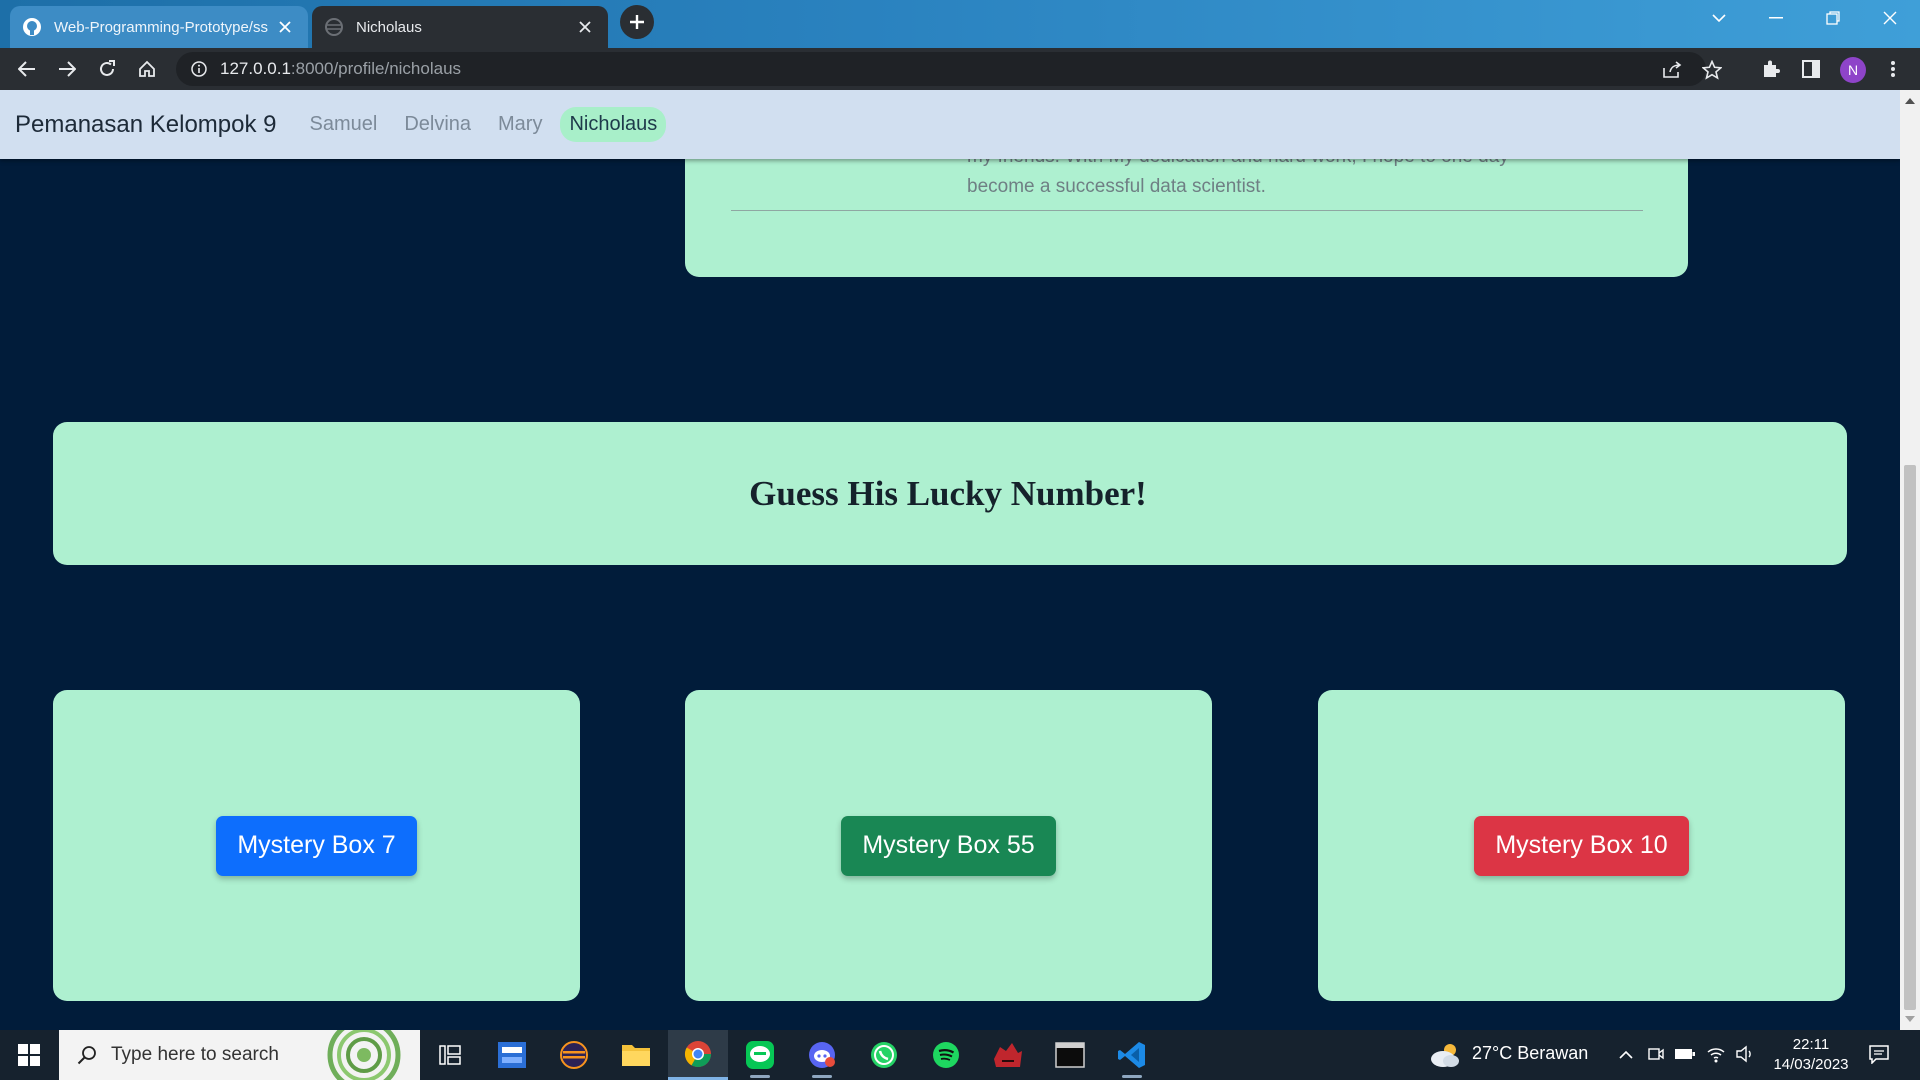 This screenshot has width=1920, height=1080. Describe the element at coordinates (1685, 1054) in the screenshot. I see `battery-icon` at that location.